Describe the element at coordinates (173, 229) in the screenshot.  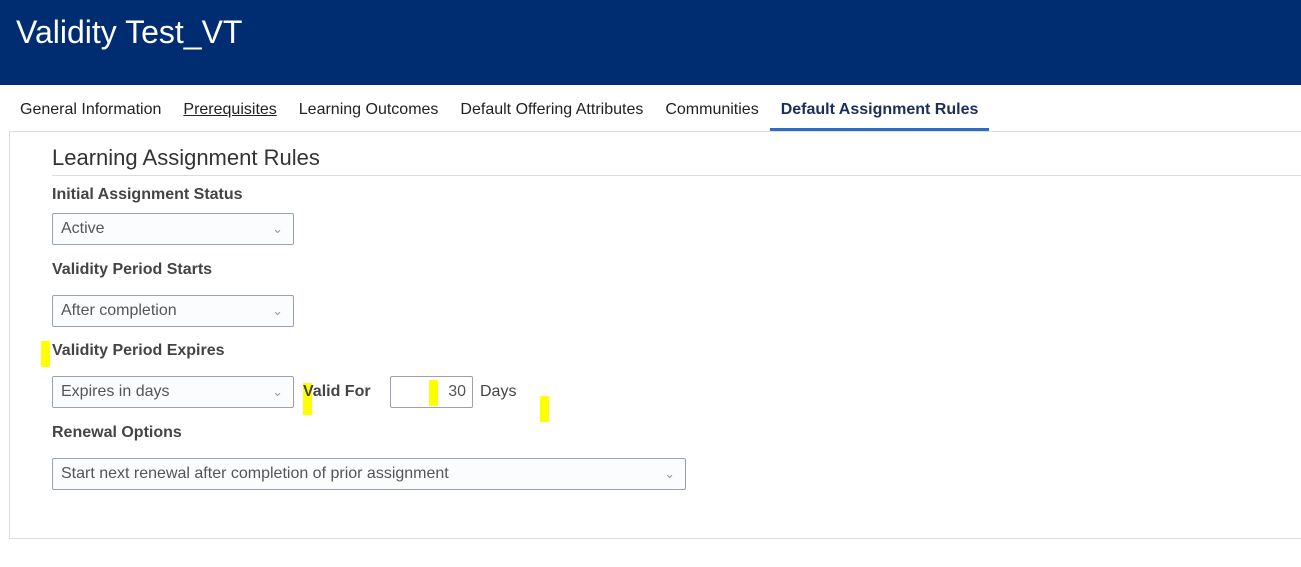
I see `initial-status-select: Active ⌄` at that location.